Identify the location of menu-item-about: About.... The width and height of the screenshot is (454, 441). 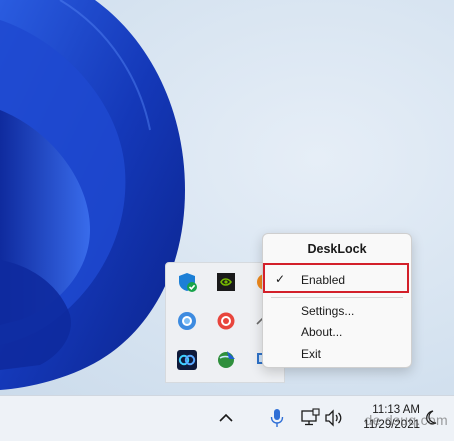
(321, 332).